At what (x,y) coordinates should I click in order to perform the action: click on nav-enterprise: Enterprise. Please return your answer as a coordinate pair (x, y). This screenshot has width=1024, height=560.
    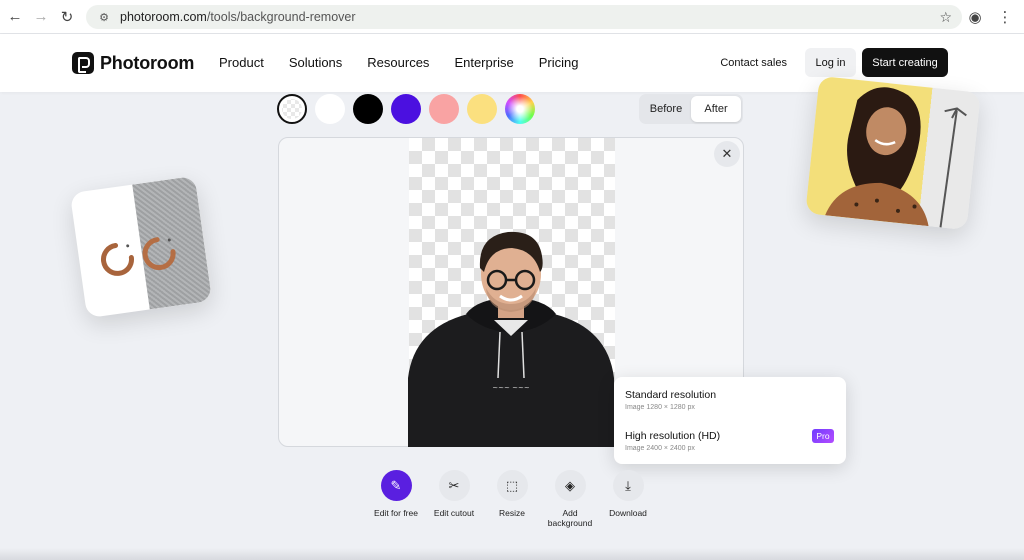
    Looking at the image, I should click on (483, 62).